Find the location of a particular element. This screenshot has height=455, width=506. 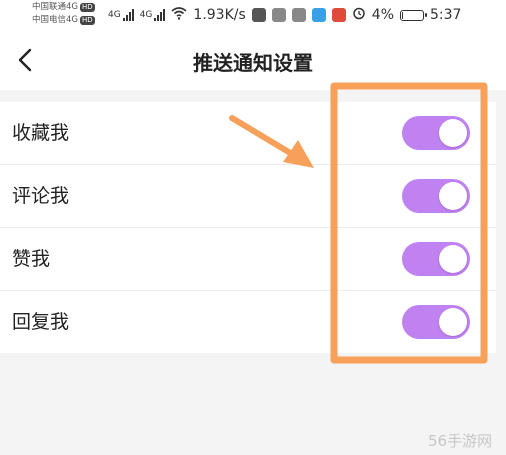

status-icons: 4G 4G 1.93K/s 4% 5:37 is located at coordinates (284, 15).